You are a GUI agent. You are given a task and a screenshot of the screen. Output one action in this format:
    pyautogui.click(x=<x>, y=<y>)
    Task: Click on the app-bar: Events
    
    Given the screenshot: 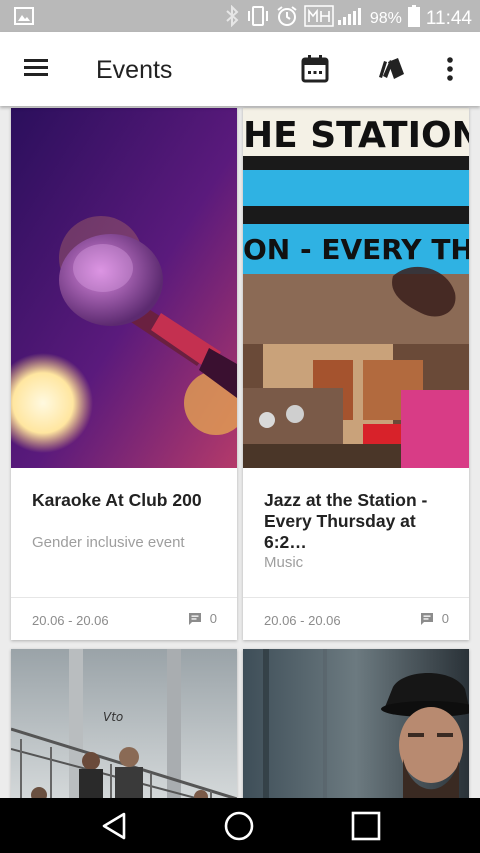 What is the action you would take?
    pyautogui.click(x=240, y=69)
    